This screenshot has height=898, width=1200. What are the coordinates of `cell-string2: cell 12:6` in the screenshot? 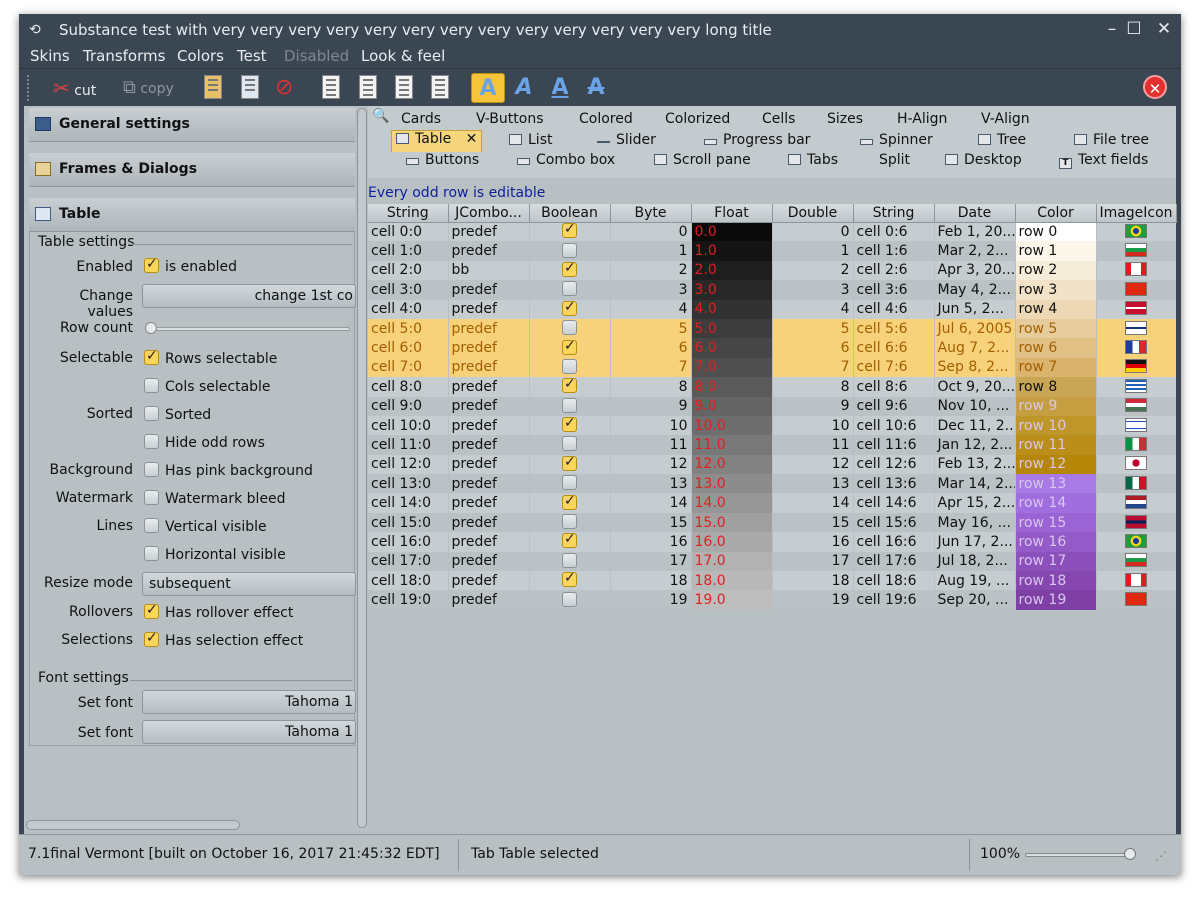 It's located at (893, 464).